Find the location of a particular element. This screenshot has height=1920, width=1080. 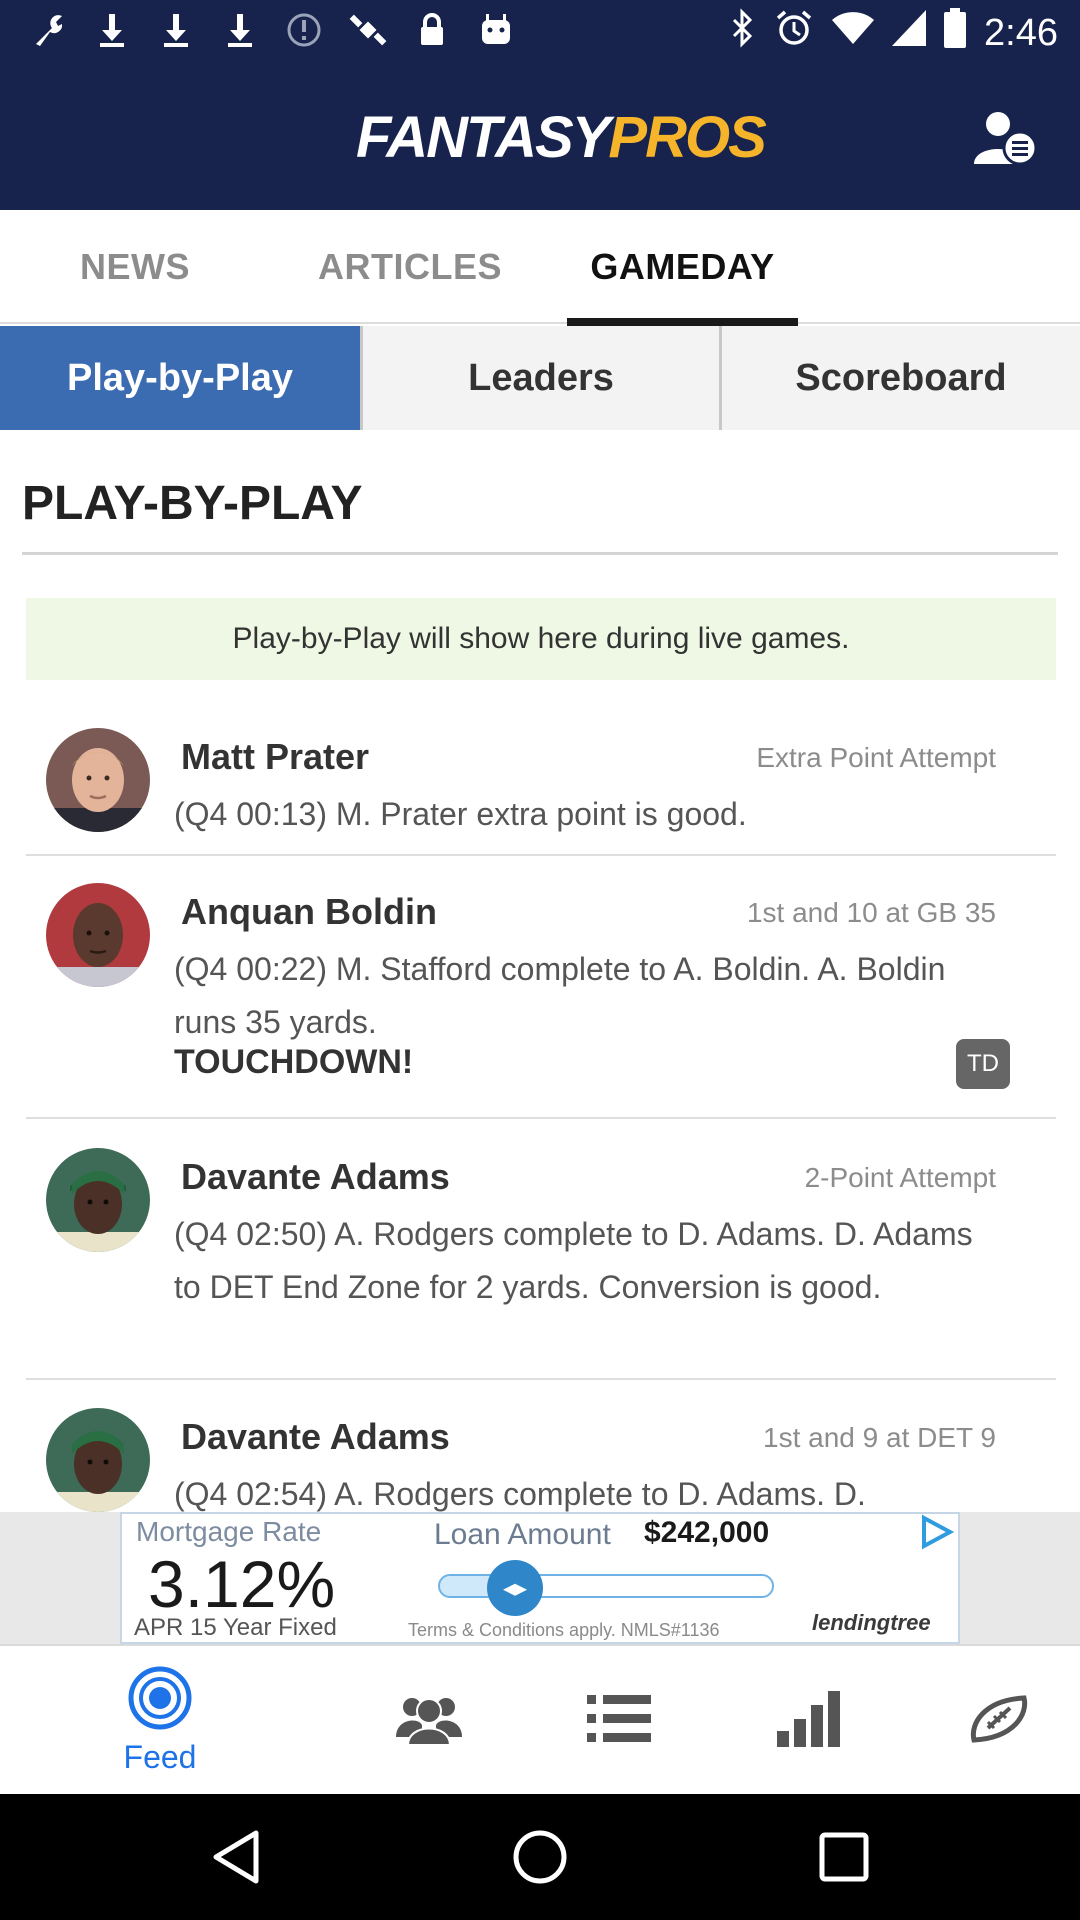

td-badge: TD is located at coordinates (983, 1064).